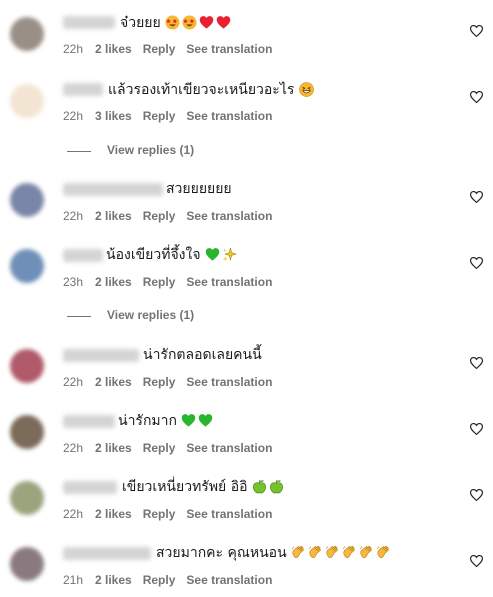 The height and width of the screenshot is (597, 493). I want to click on comment-text: สวยมากคะ คุณหนอน, so click(274, 553).